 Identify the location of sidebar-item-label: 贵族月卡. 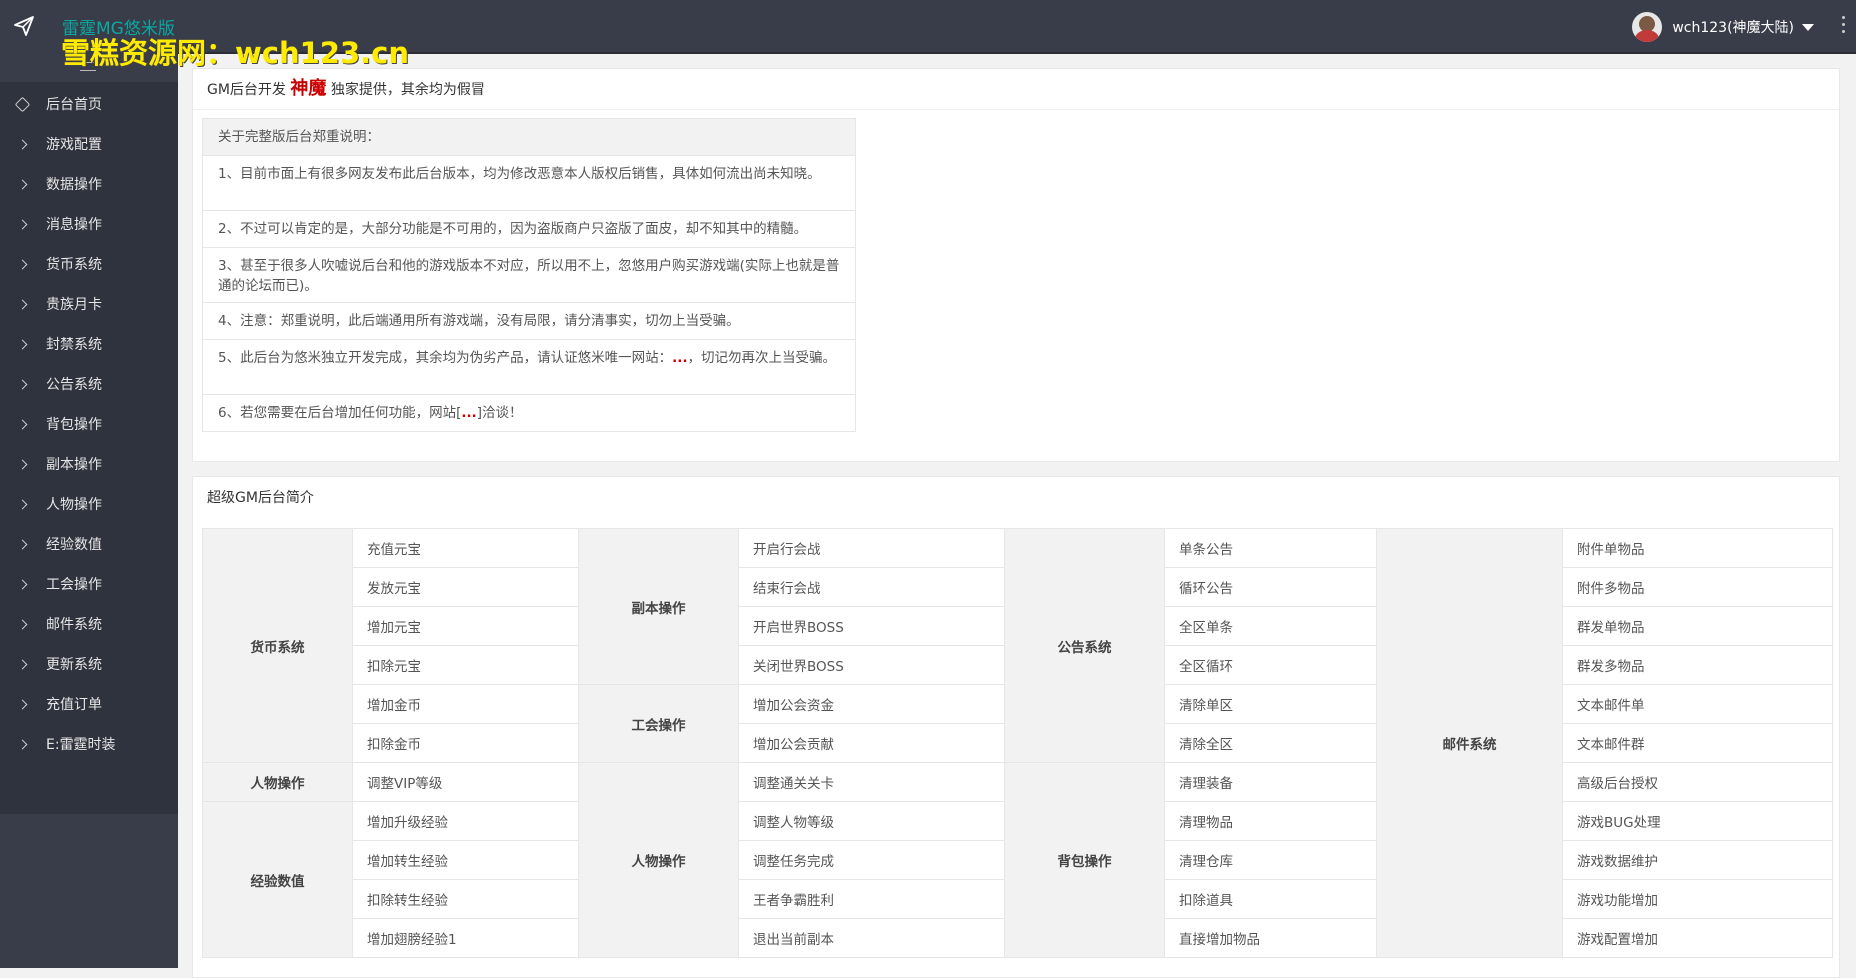
(74, 305).